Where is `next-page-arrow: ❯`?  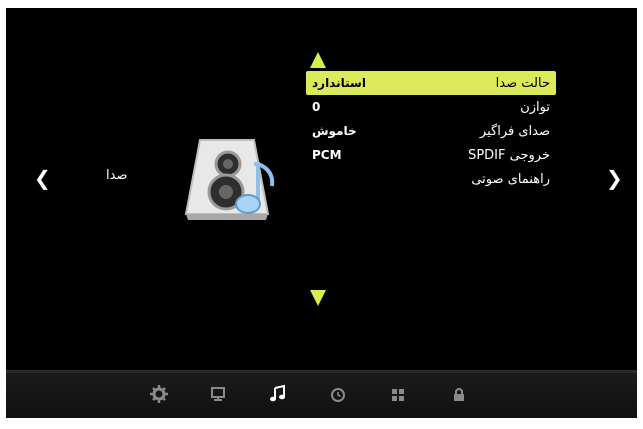
next-page-arrow: ❯ is located at coordinates (614, 178).